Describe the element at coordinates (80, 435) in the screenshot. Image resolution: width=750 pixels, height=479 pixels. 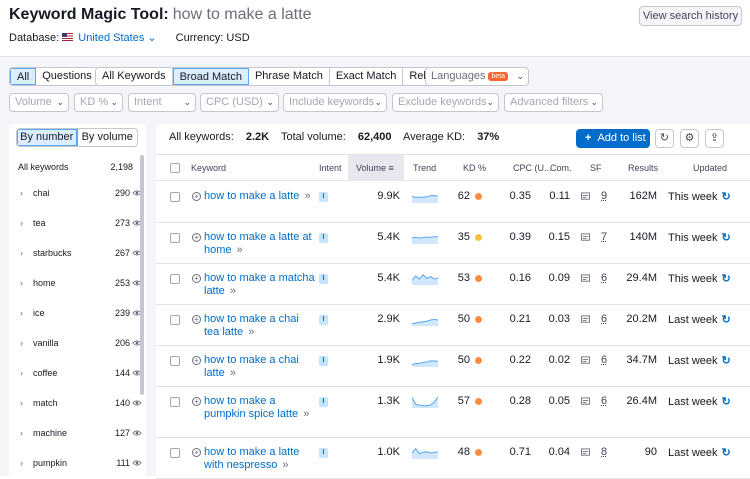
I see `sidebar-item-machine: › machine 127` at that location.